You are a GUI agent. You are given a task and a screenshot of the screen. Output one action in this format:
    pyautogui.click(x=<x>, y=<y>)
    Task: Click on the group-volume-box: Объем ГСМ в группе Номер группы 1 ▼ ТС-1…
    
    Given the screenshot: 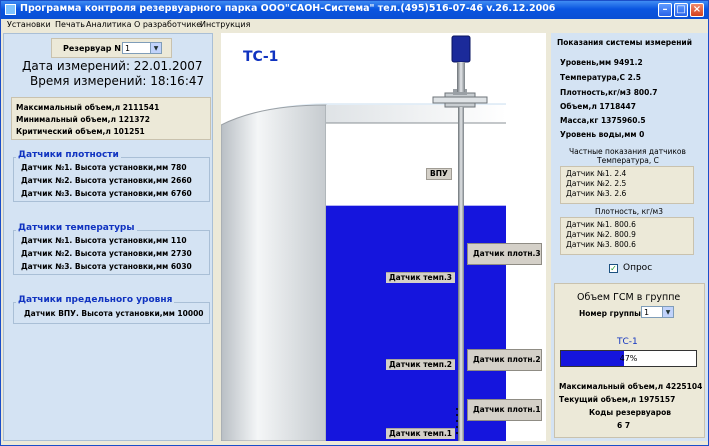 What is the action you would take?
    pyautogui.click(x=629, y=360)
    